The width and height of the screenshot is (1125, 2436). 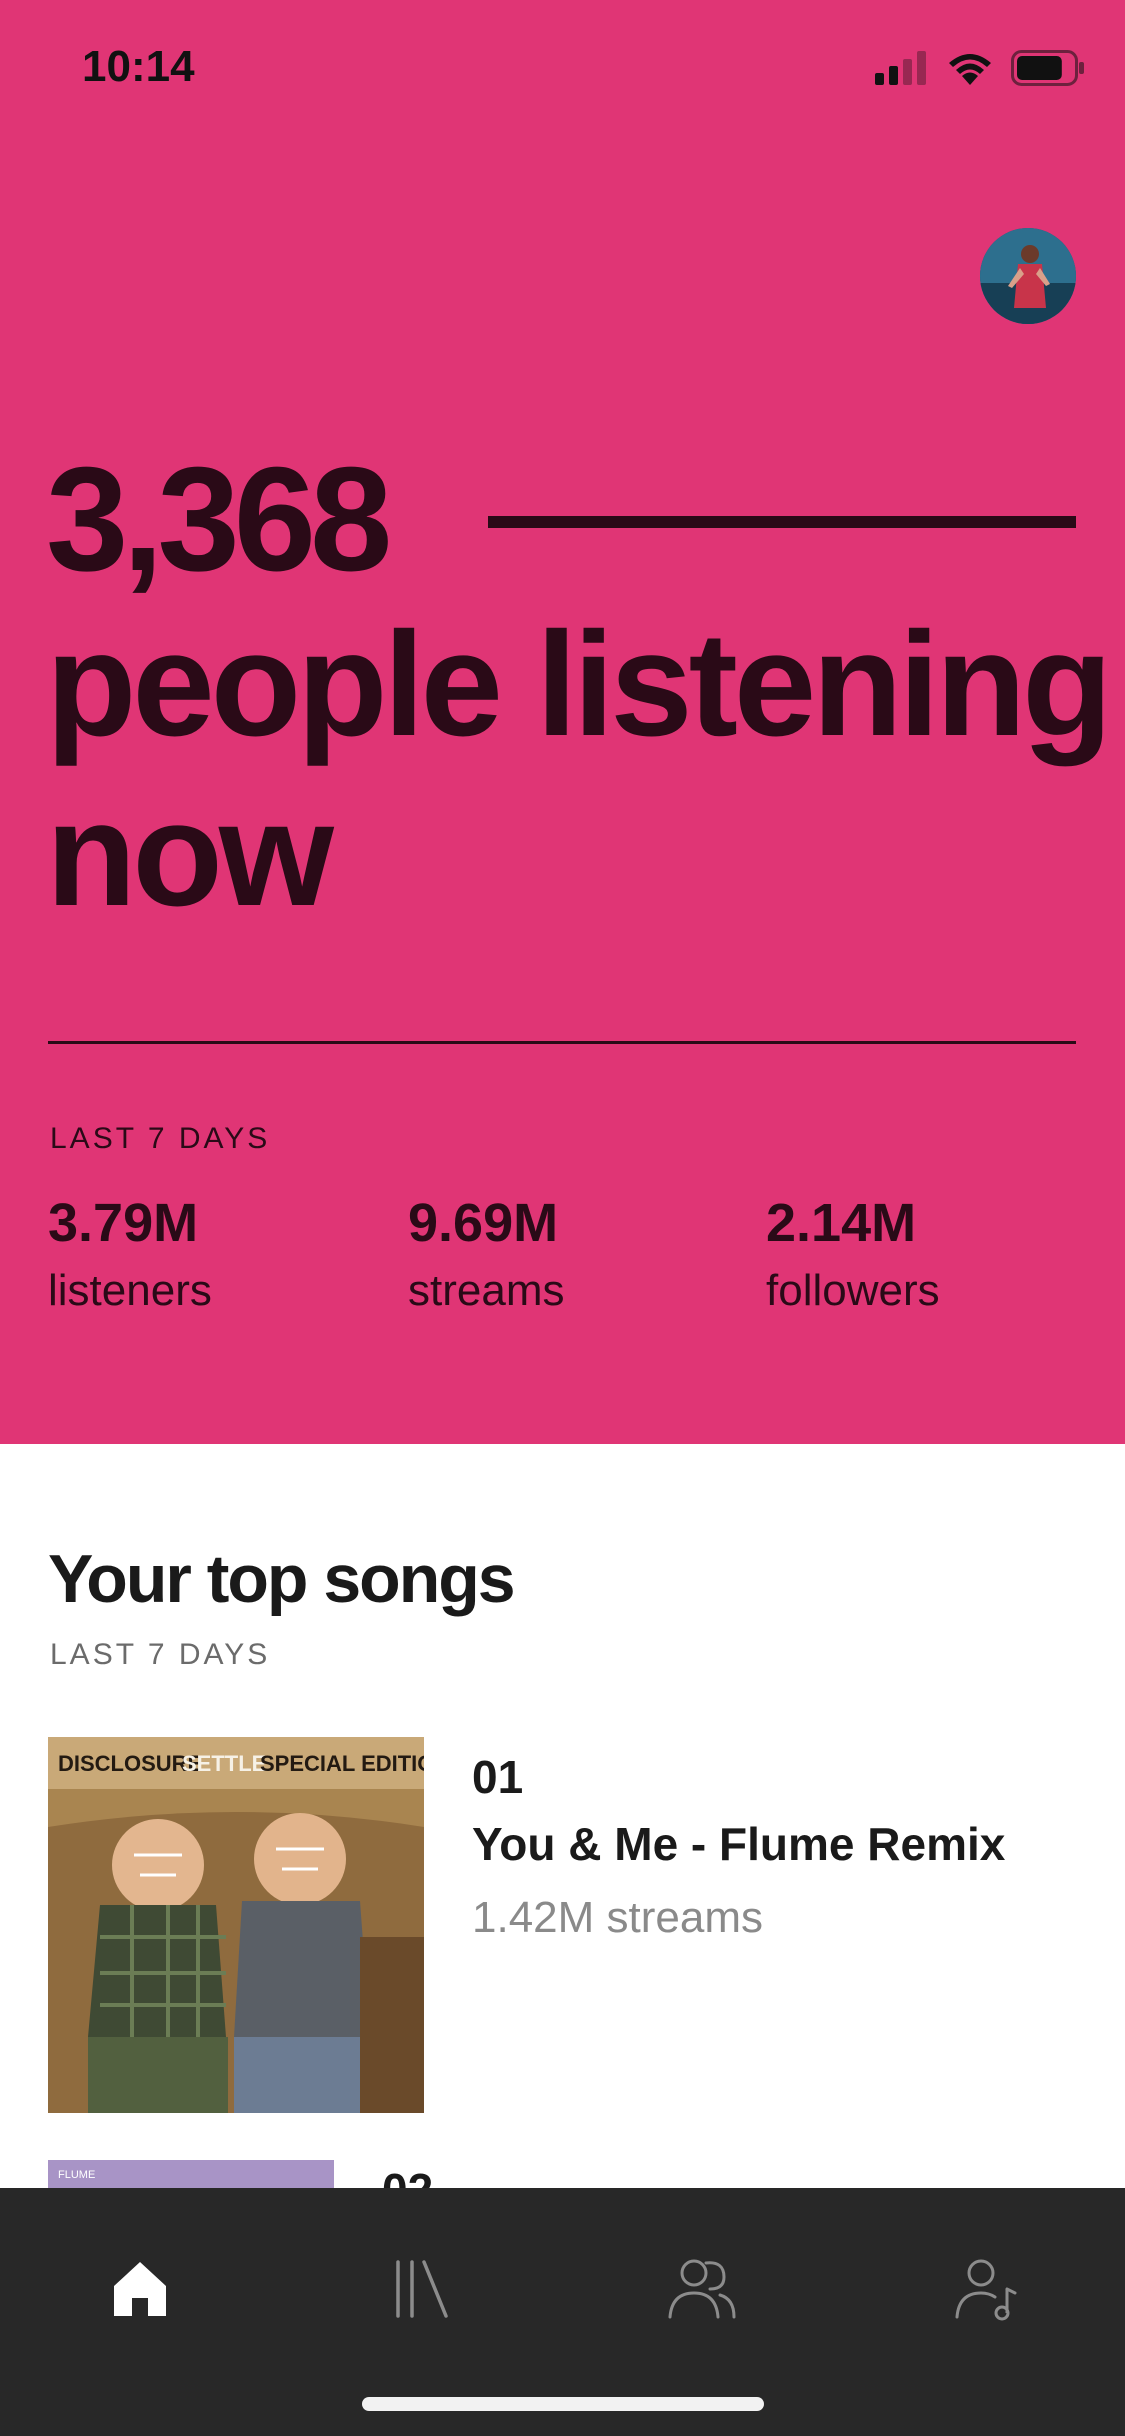 I want to click on cover-artist-text: FLUME, so click(x=76, y=2175).